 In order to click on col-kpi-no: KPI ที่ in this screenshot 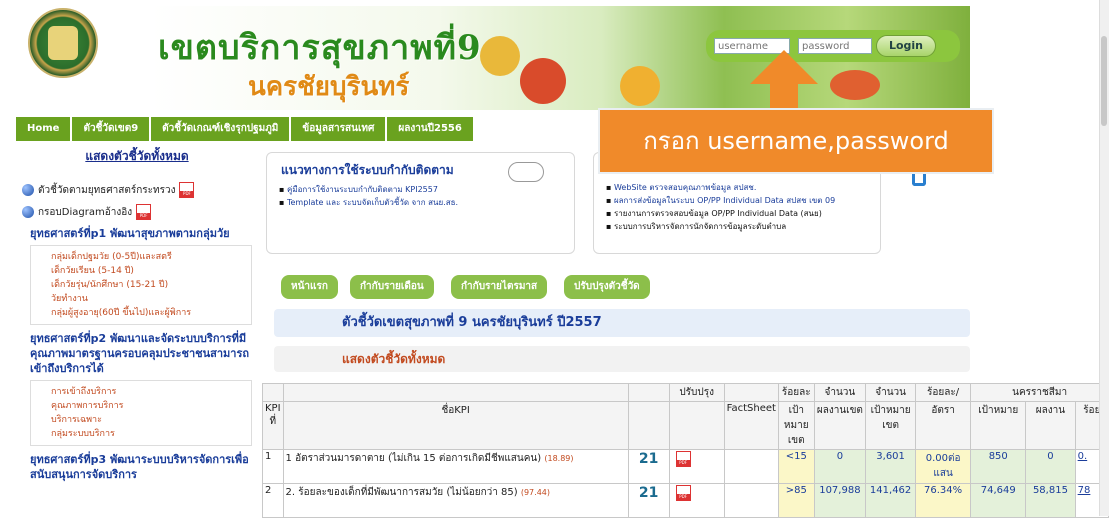, I will do `click(273, 425)`.